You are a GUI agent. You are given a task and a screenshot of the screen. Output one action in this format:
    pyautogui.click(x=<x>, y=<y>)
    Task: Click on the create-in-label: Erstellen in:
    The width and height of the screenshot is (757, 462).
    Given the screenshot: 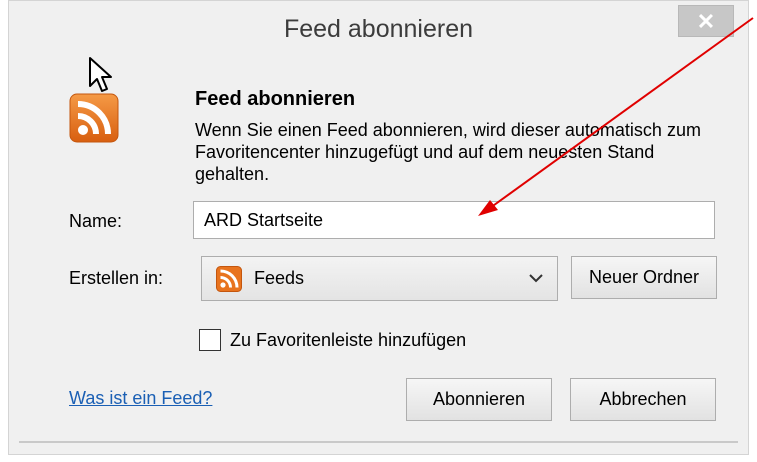 What is the action you would take?
    pyautogui.click(x=116, y=278)
    